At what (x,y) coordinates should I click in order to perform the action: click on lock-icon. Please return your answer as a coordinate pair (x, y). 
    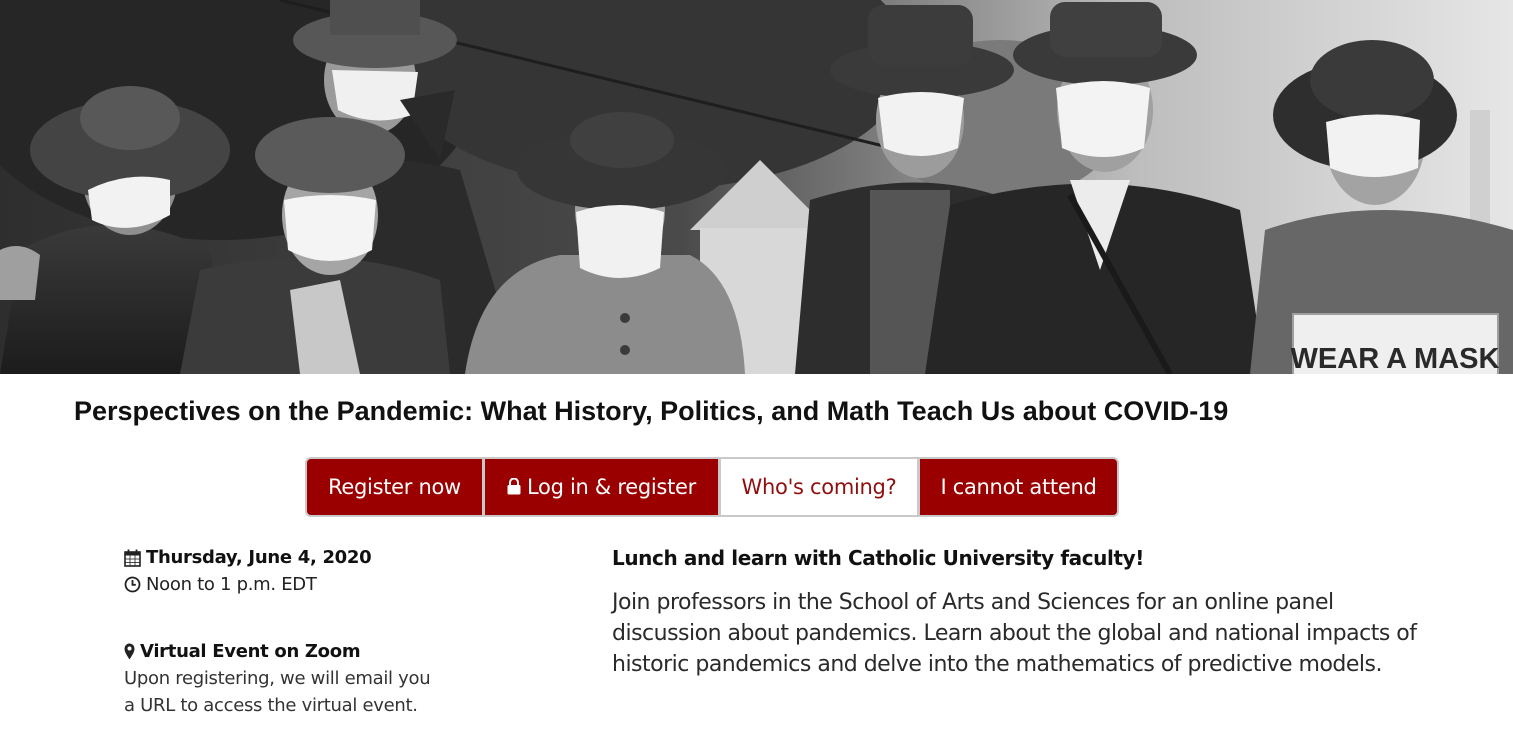
    Looking at the image, I should click on (514, 488).